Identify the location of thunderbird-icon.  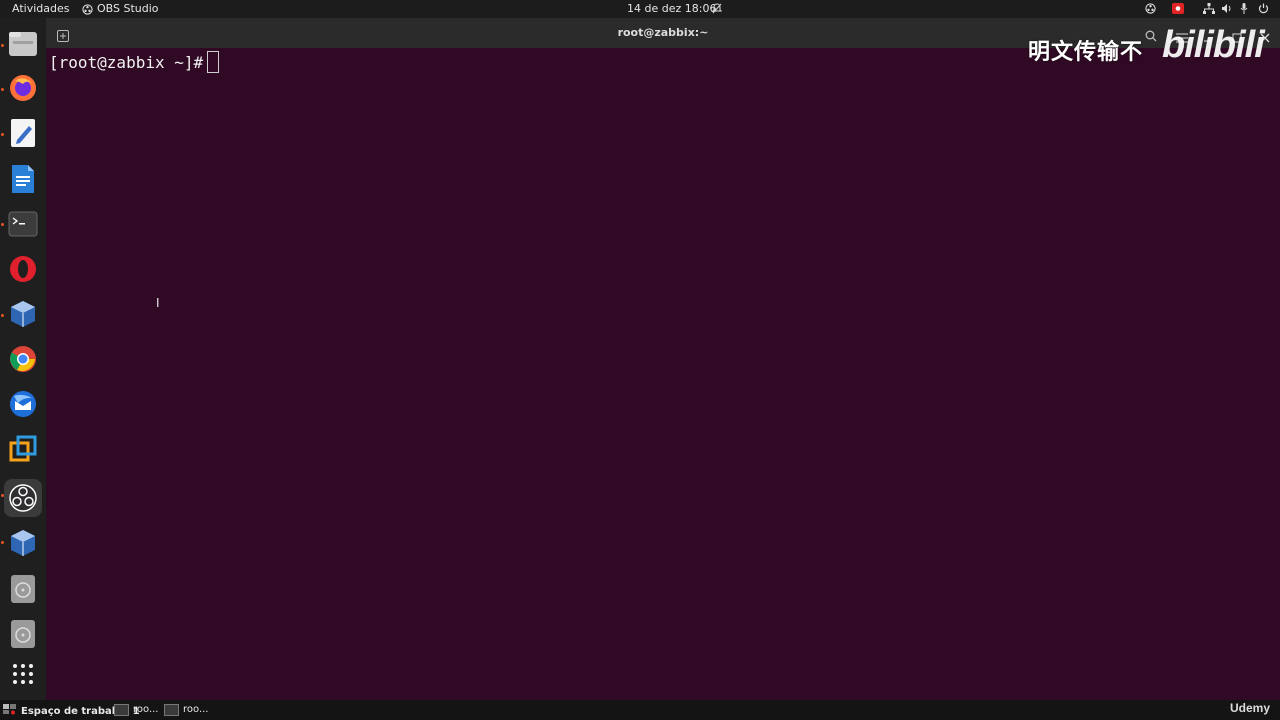
(23, 404).